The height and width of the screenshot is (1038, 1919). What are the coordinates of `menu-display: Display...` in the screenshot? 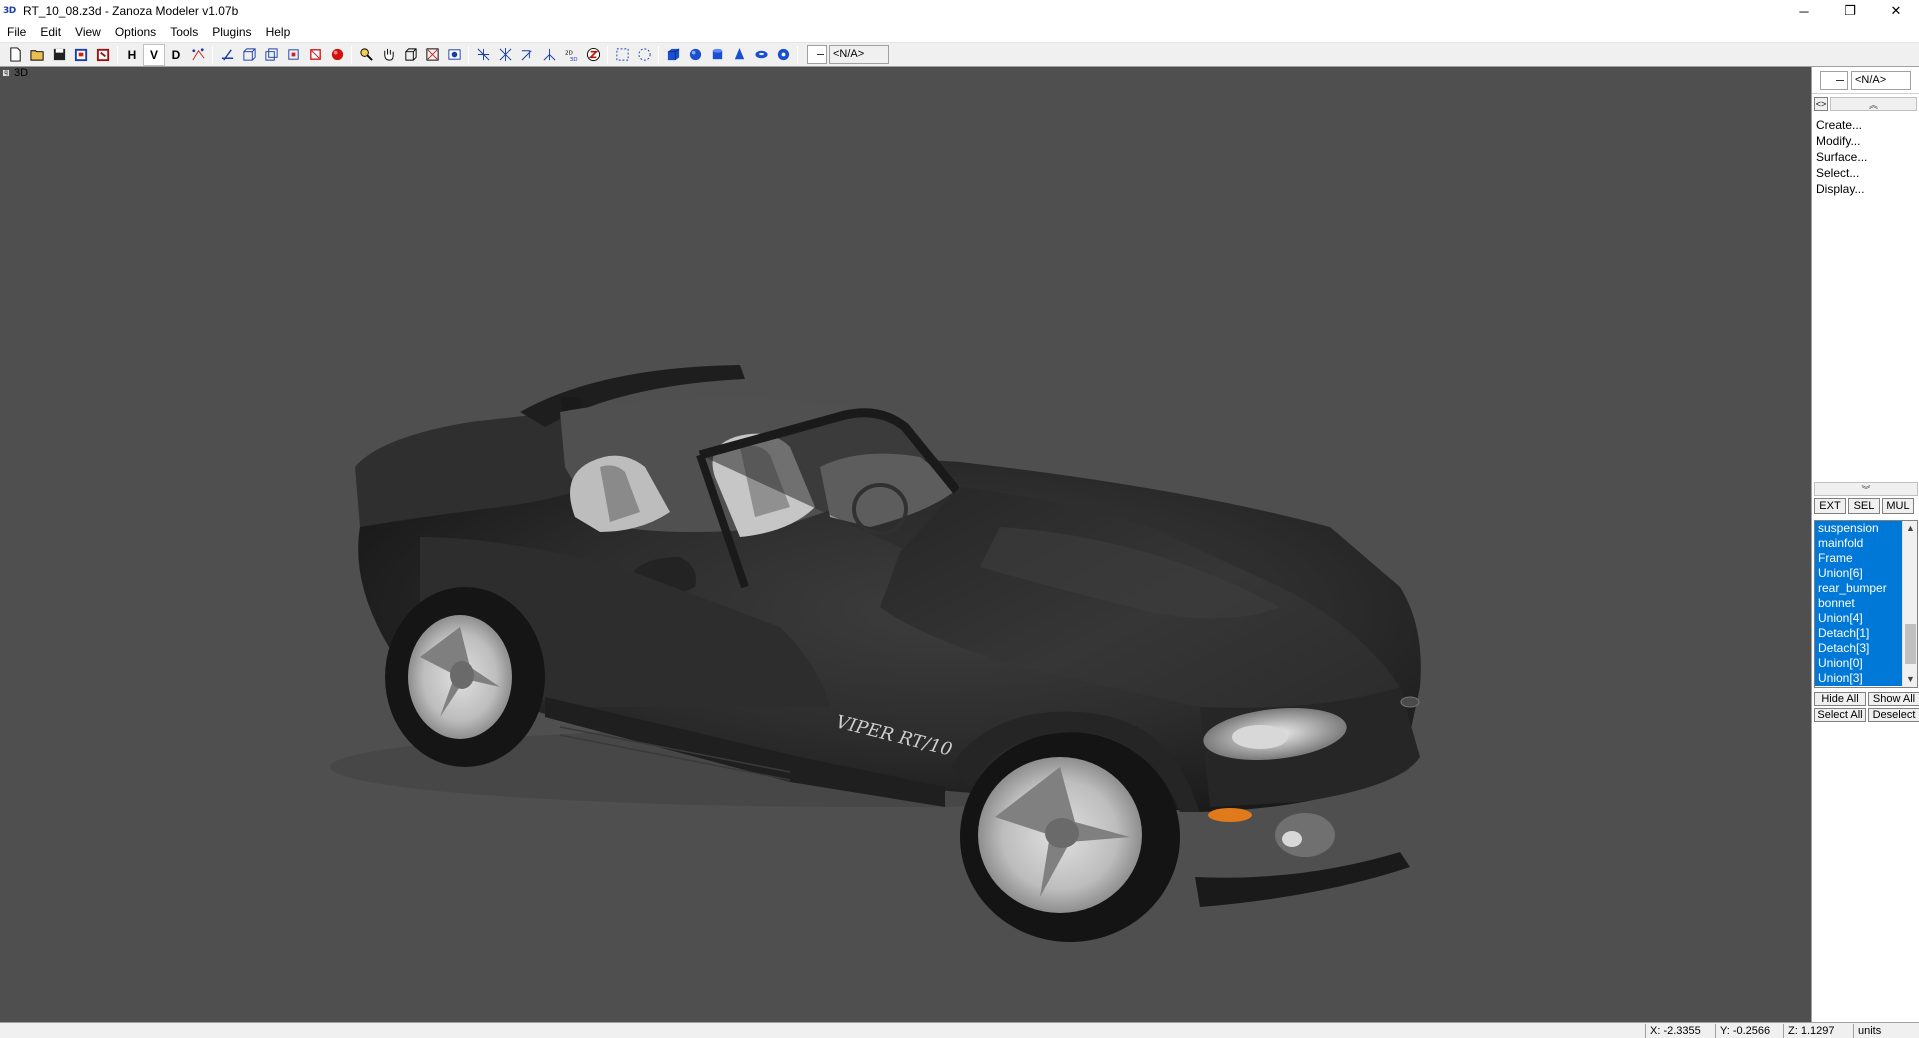 It's located at (1867, 189).